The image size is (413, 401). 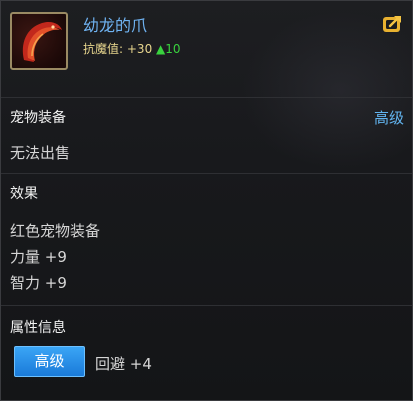 I want to click on dodge-stat: 回避 +4, so click(x=123, y=364).